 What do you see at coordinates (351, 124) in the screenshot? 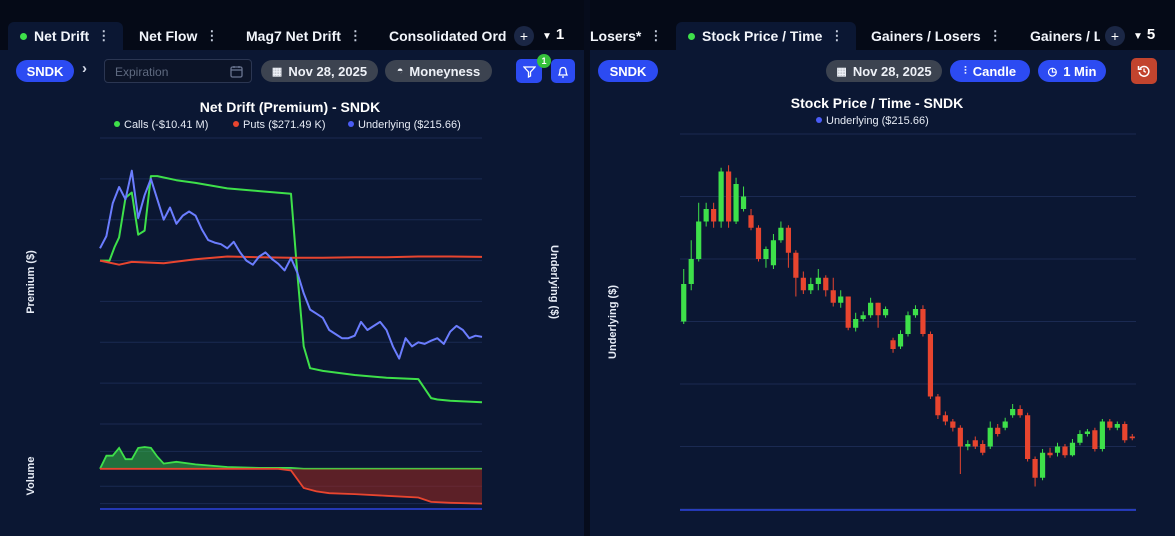
I see `legend-underlying-swatch` at bounding box center [351, 124].